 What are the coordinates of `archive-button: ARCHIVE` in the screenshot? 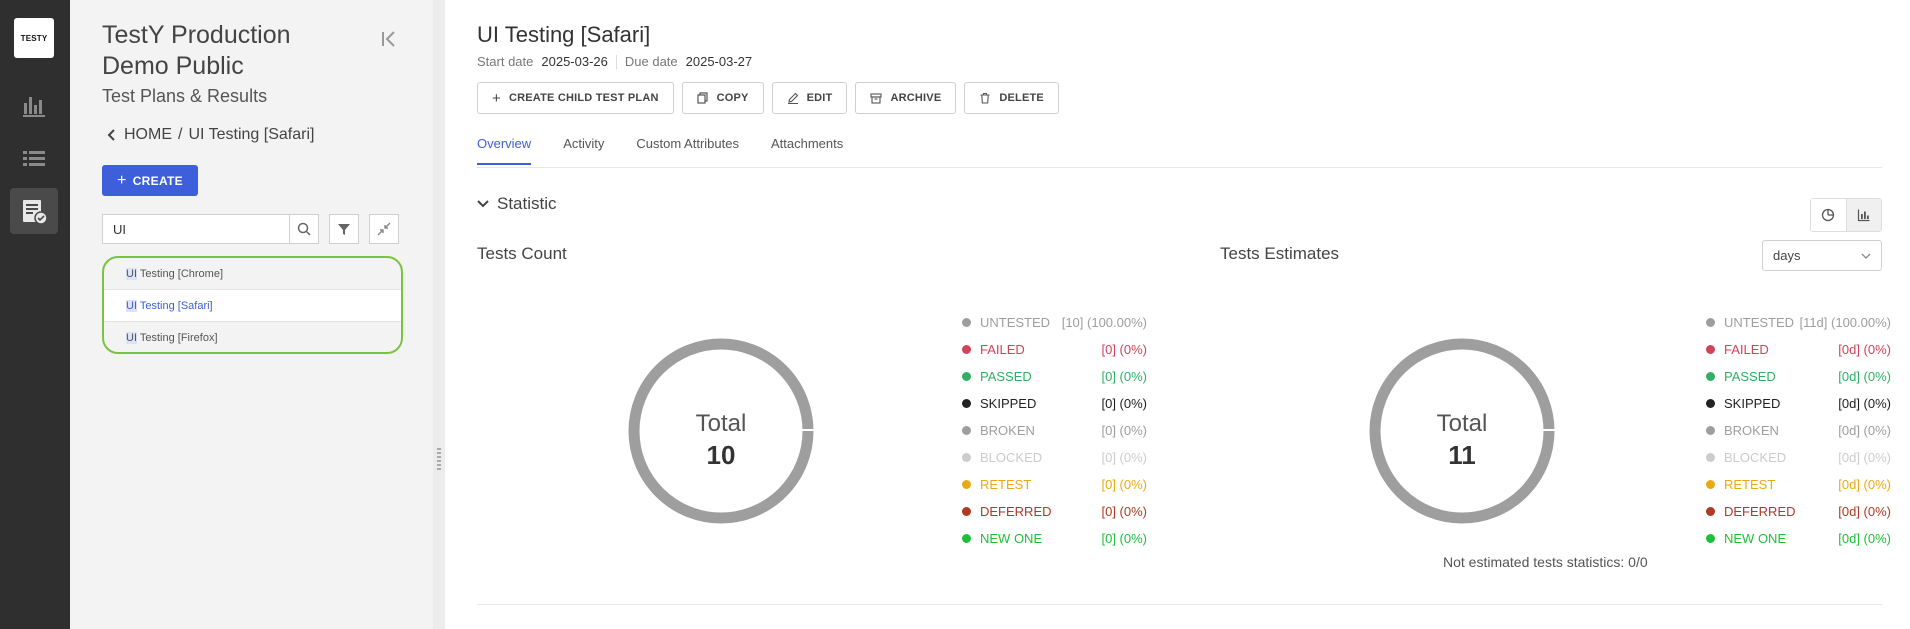 It's located at (906, 98).